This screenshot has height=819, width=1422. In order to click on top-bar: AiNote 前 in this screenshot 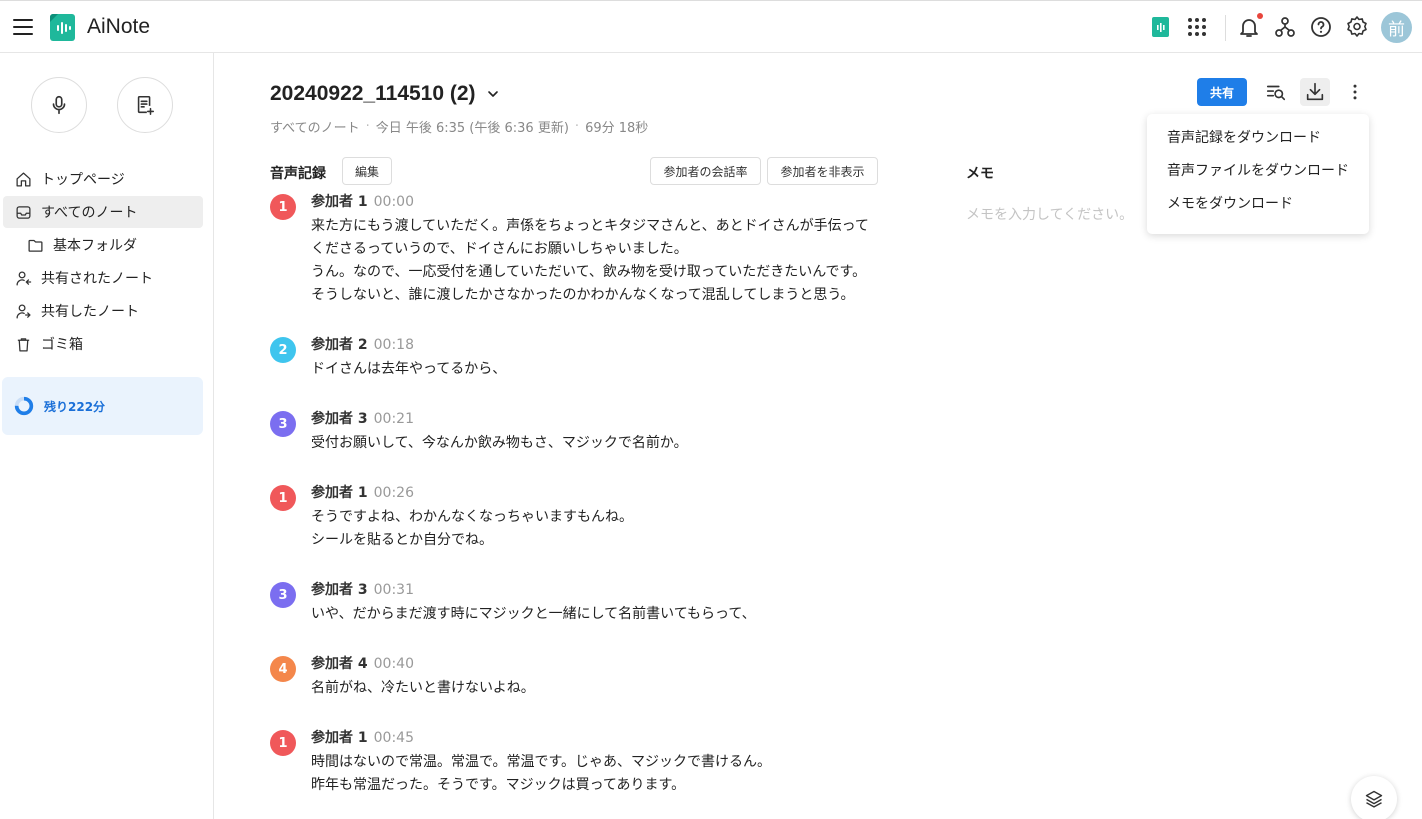, I will do `click(711, 26)`.